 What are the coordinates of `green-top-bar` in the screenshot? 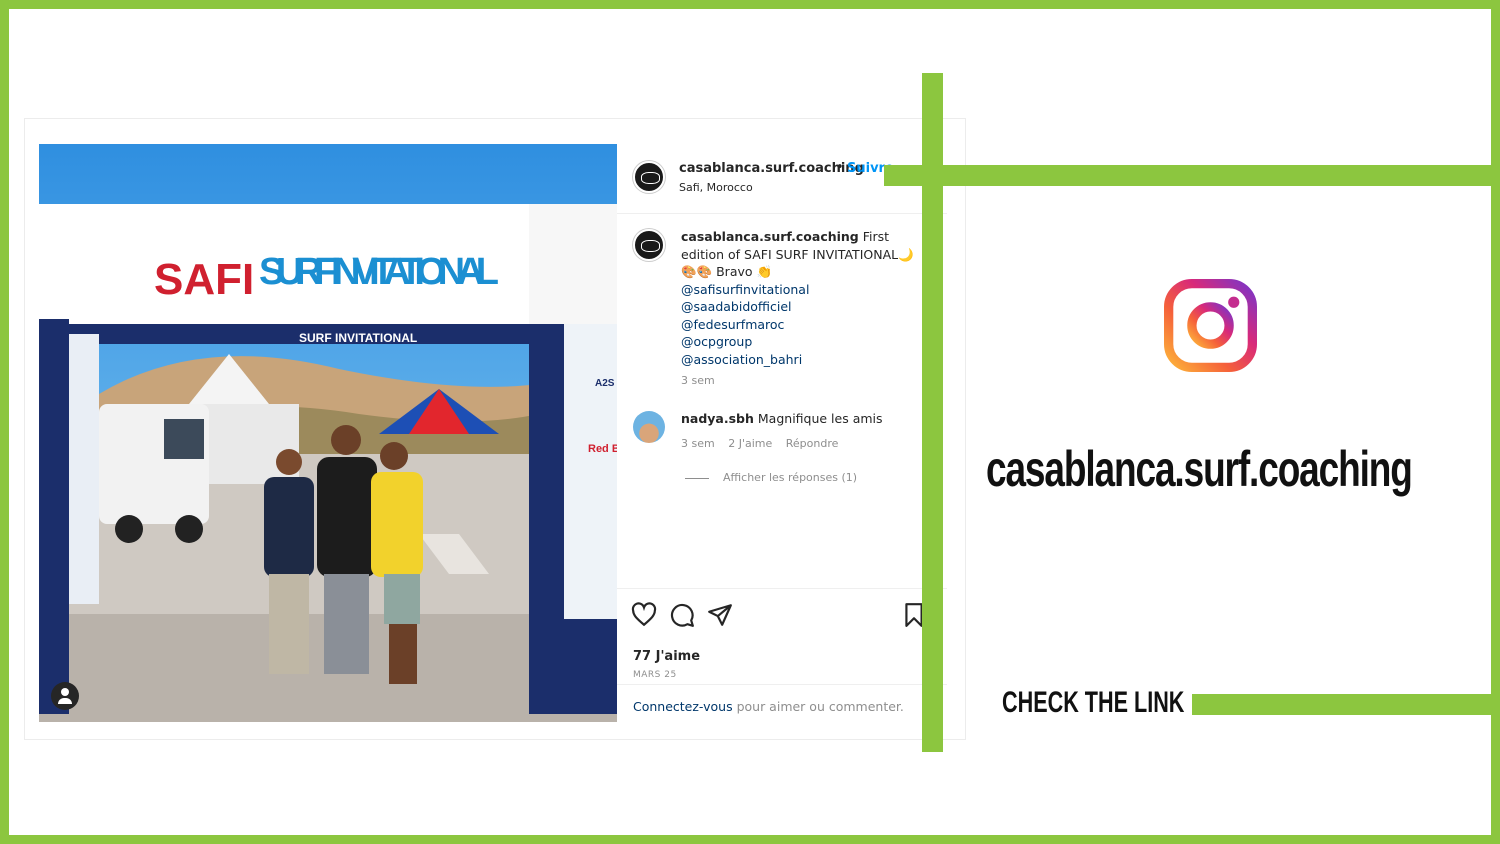 It's located at (1192, 175).